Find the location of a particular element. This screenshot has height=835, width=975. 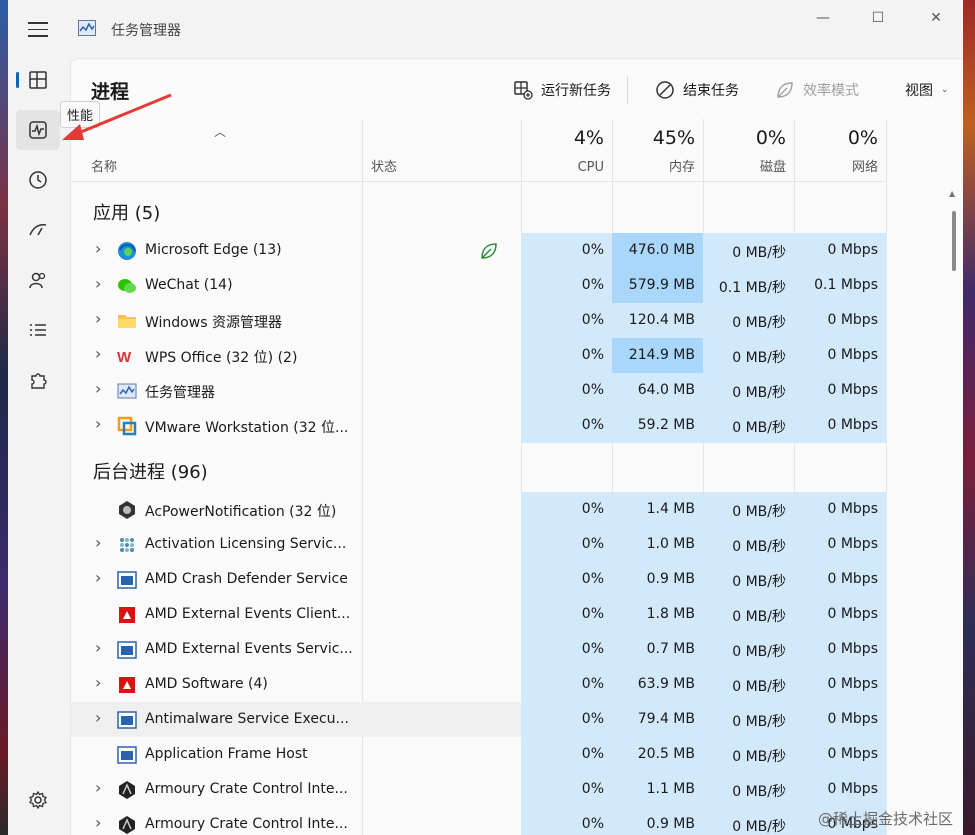

column-header-status: 状态 is located at coordinates (441, 150).